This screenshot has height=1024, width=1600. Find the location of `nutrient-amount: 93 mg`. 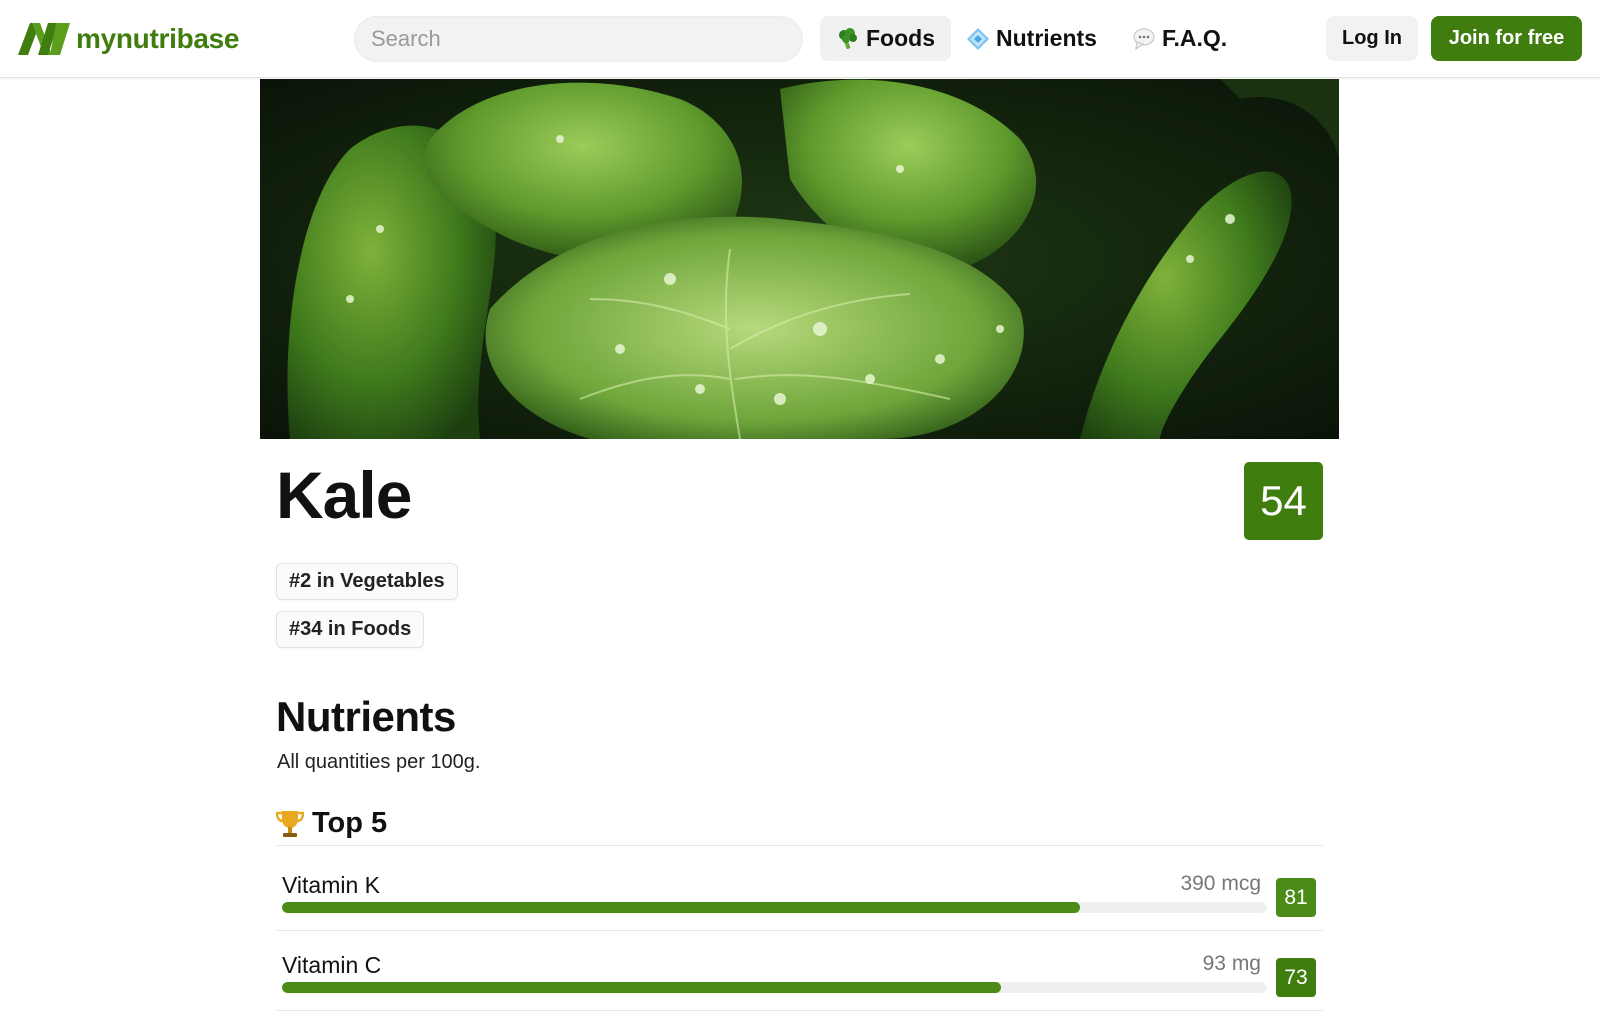

nutrient-amount: 93 mg is located at coordinates (1231, 963).